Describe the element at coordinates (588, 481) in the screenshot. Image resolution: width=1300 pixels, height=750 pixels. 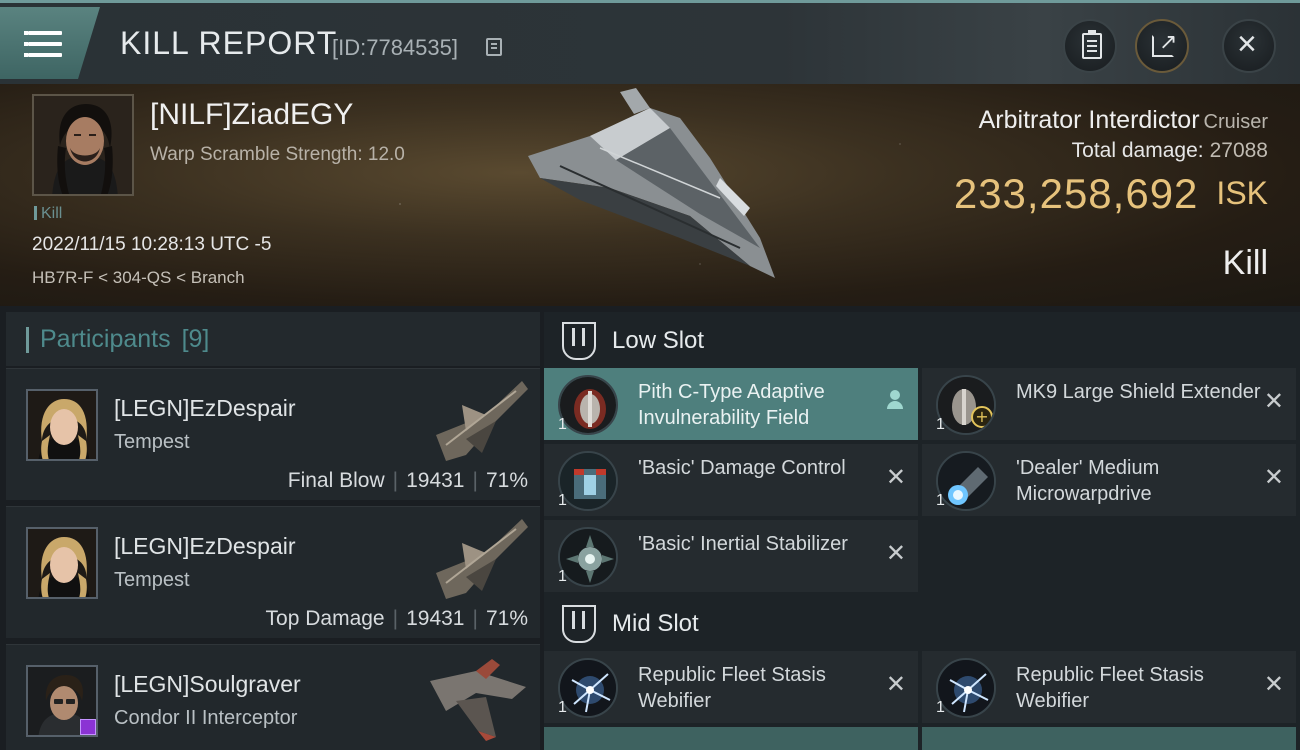
I see `damage-control-icon` at that location.